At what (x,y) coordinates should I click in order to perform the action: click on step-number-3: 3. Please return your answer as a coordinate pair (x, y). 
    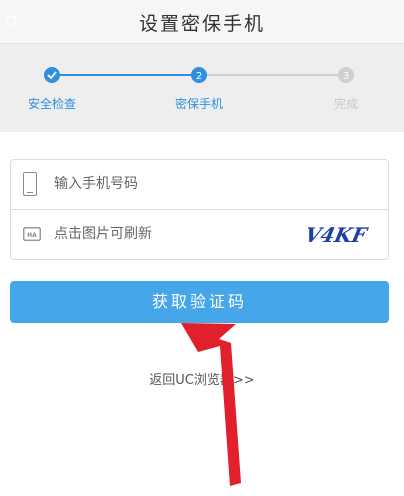
    Looking at the image, I should click on (346, 76).